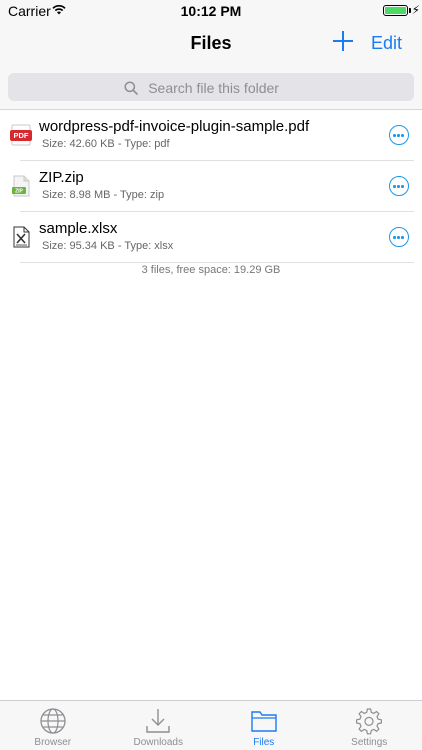 The width and height of the screenshot is (422, 750). What do you see at coordinates (21, 186) in the screenshot?
I see `zip-file-icon: ZIP` at bounding box center [21, 186].